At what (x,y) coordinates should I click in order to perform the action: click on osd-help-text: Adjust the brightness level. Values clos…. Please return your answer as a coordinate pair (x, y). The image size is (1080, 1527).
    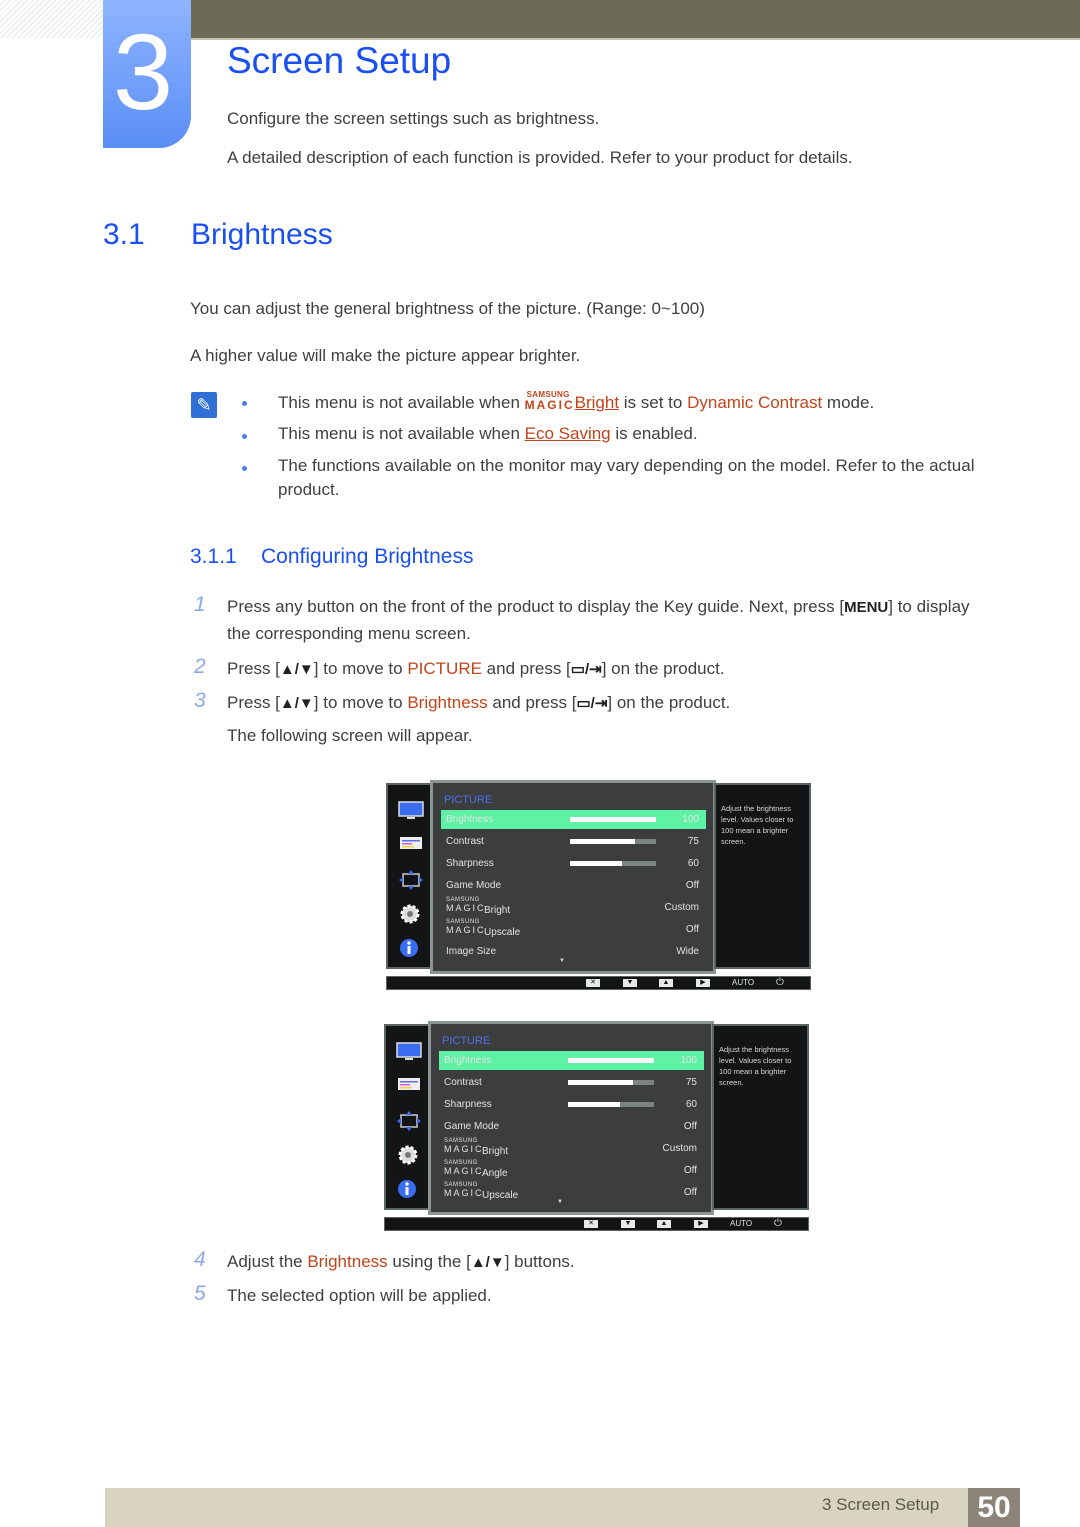
    Looking at the image, I should click on (755, 1066).